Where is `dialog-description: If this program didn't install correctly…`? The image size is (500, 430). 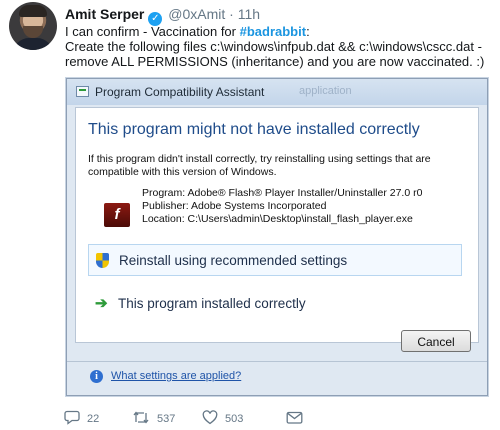 dialog-description: If this program didn't install correctly… is located at coordinates (259, 165).